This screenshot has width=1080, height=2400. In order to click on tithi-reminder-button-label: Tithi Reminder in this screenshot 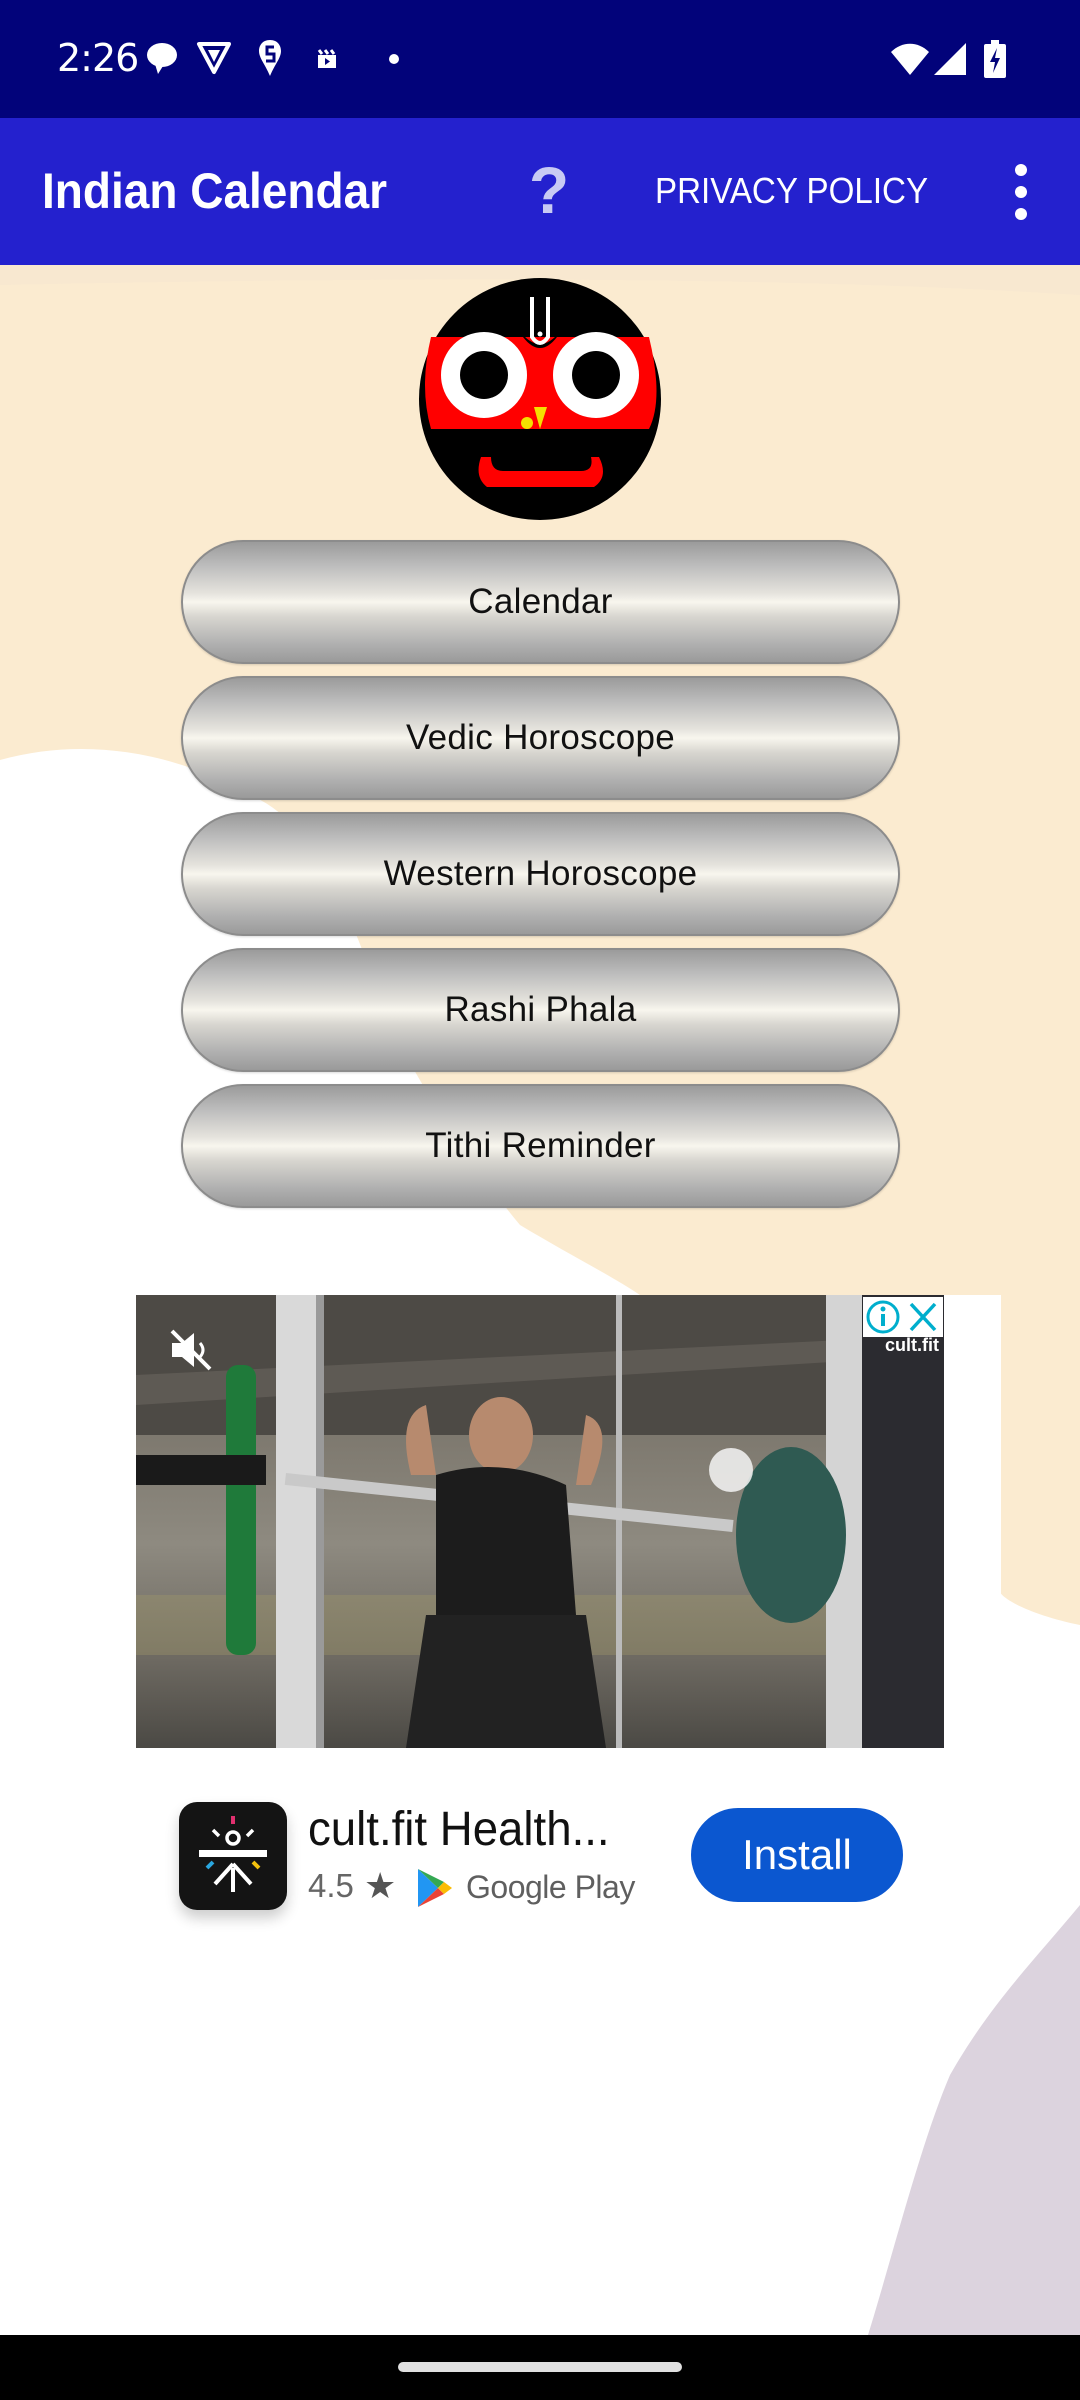, I will do `click(540, 1145)`.